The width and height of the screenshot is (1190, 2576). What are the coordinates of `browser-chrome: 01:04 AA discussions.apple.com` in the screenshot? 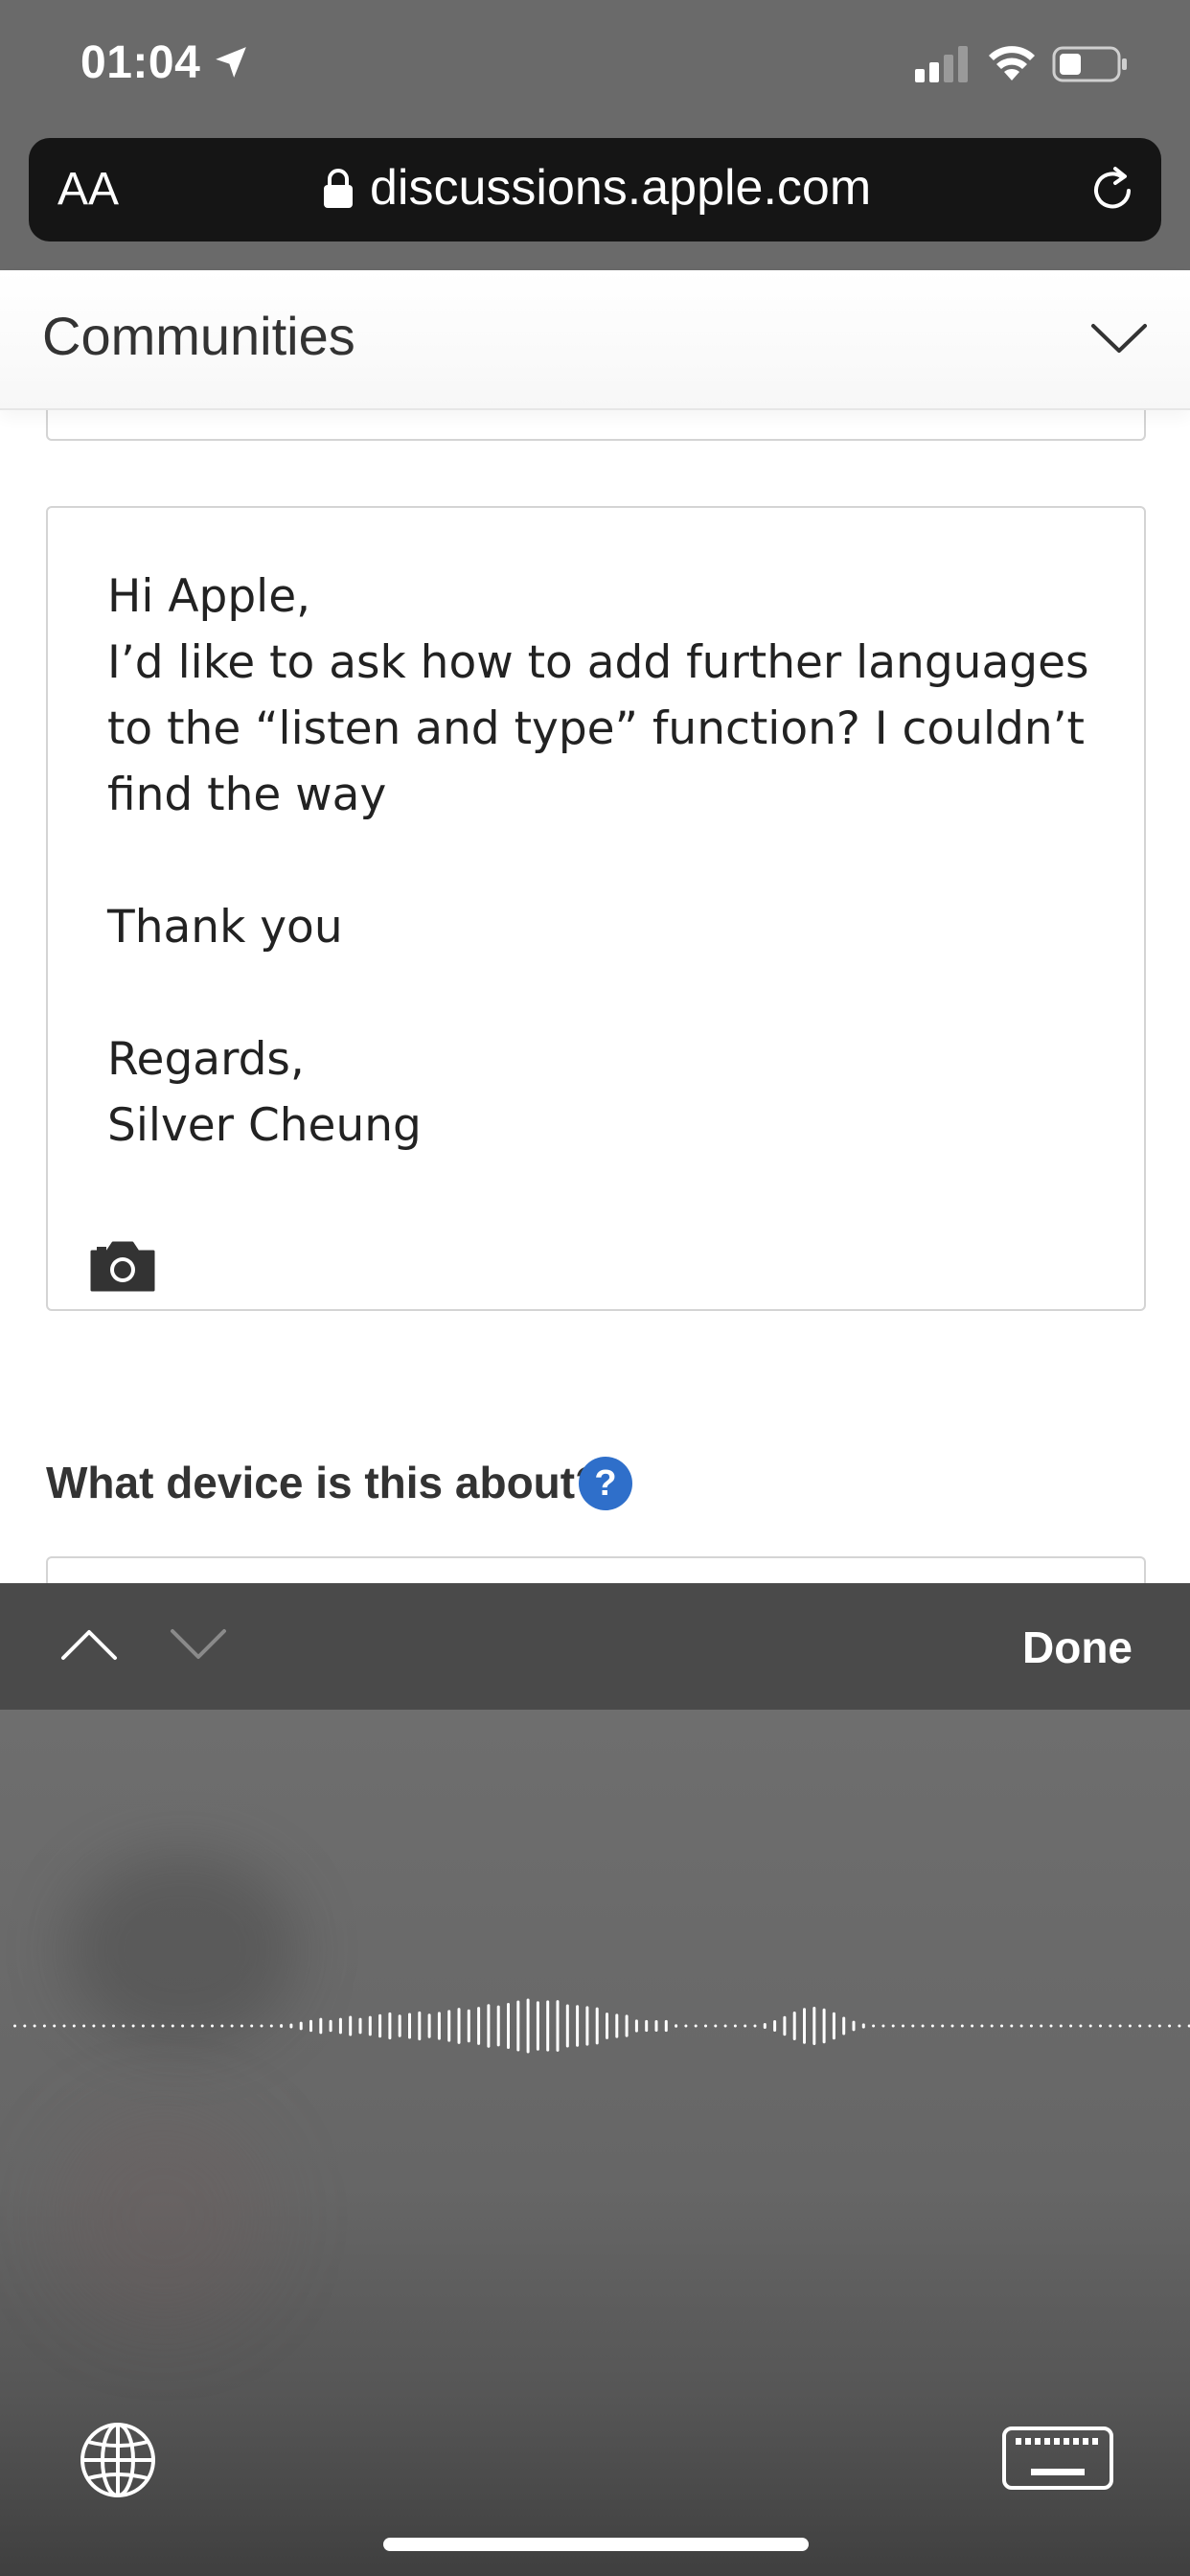 It's located at (595, 135).